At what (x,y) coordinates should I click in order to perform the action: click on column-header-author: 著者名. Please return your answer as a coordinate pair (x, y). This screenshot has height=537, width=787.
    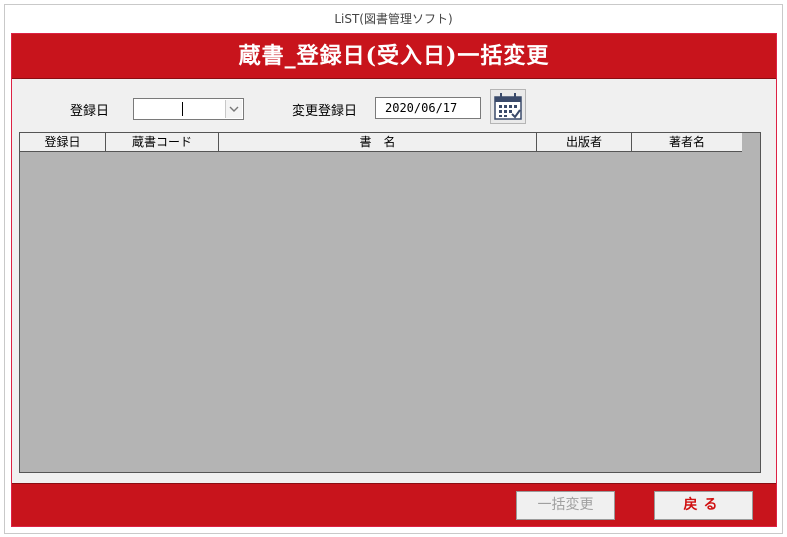
    Looking at the image, I should click on (687, 142).